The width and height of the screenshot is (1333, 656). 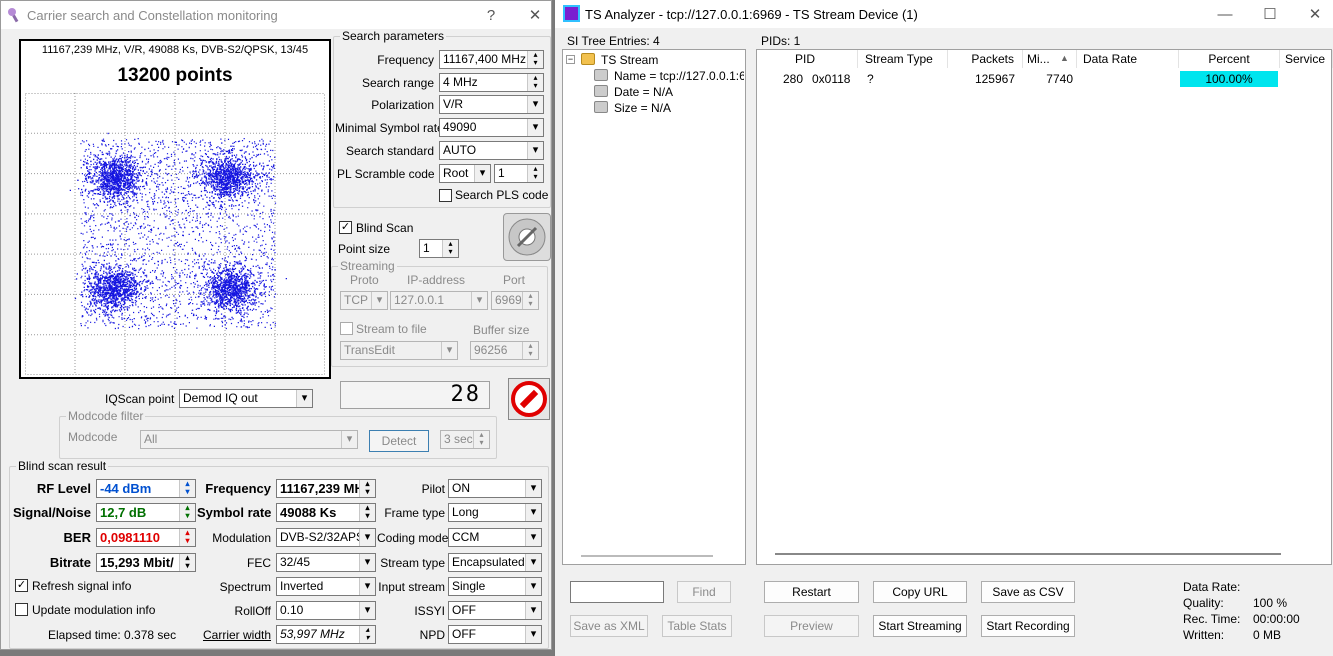 I want to click on stop-button, so click(x=529, y=399).